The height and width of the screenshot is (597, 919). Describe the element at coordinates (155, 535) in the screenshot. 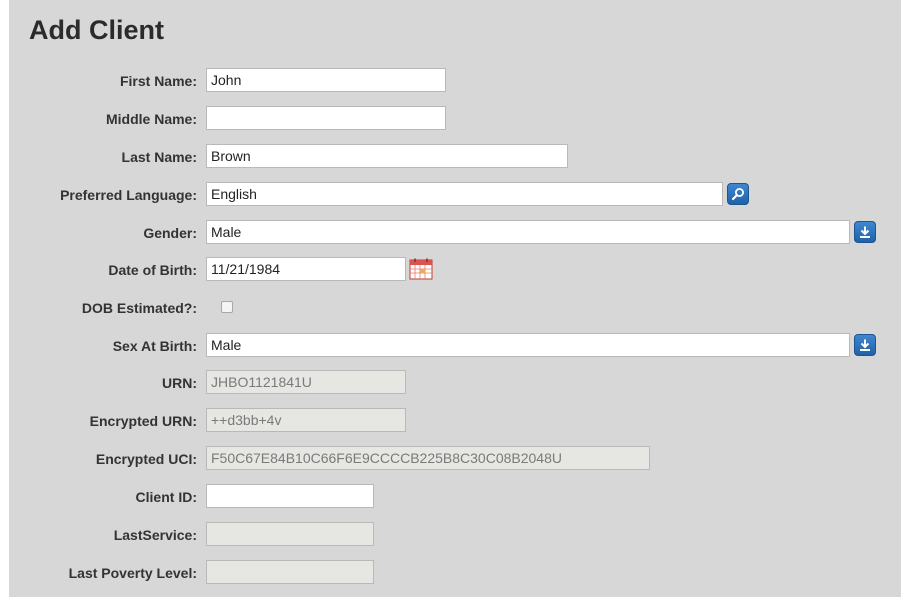

I see `last-service-label: LastService:` at that location.